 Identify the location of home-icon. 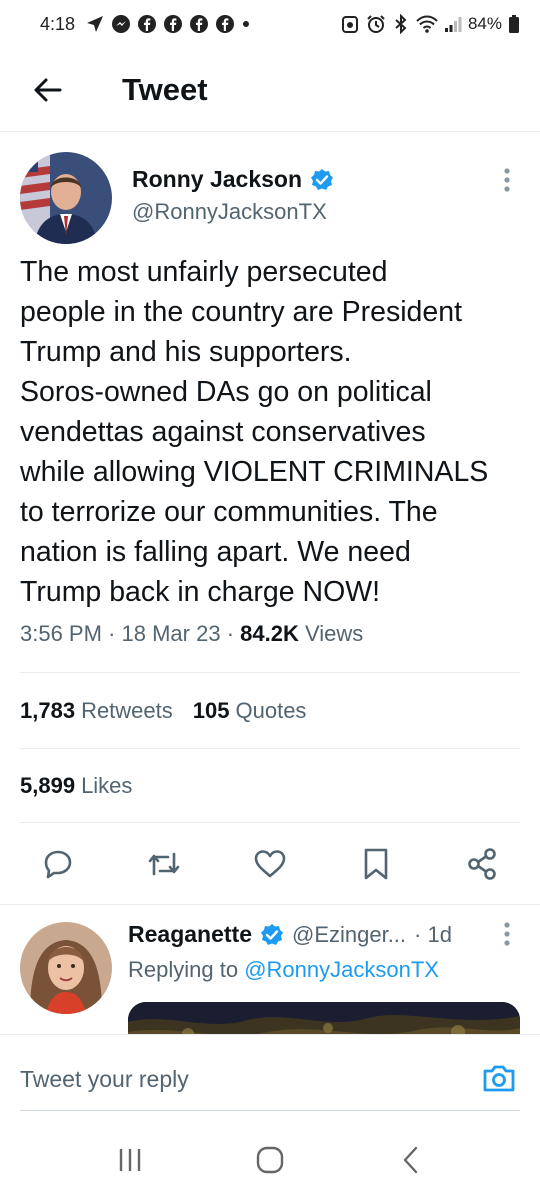
(270, 1160).